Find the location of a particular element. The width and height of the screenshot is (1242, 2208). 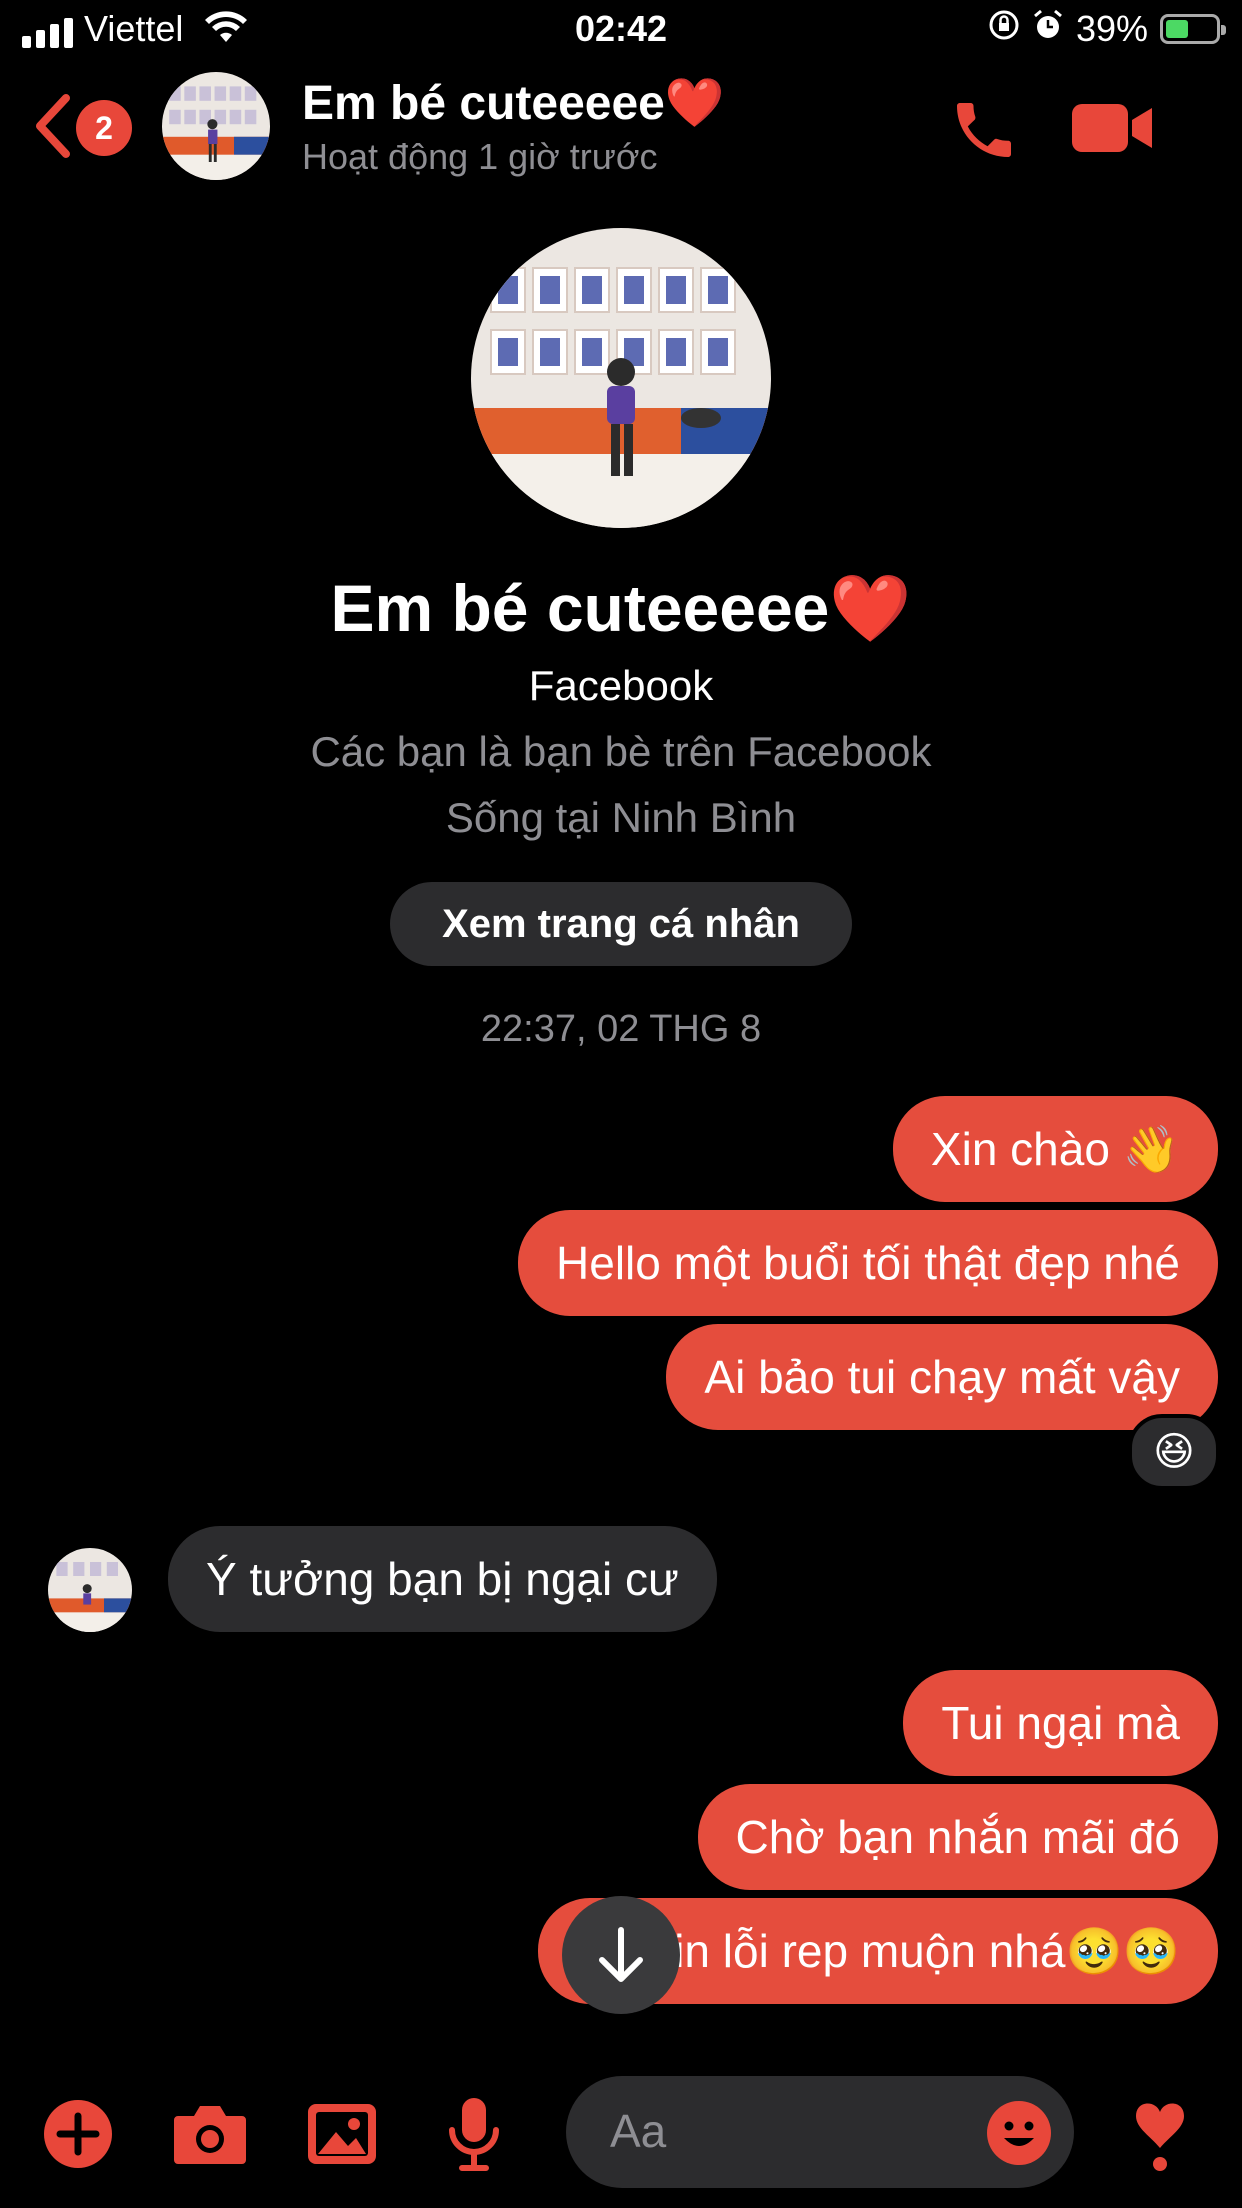

alarm-icon is located at coordinates (1048, 29).